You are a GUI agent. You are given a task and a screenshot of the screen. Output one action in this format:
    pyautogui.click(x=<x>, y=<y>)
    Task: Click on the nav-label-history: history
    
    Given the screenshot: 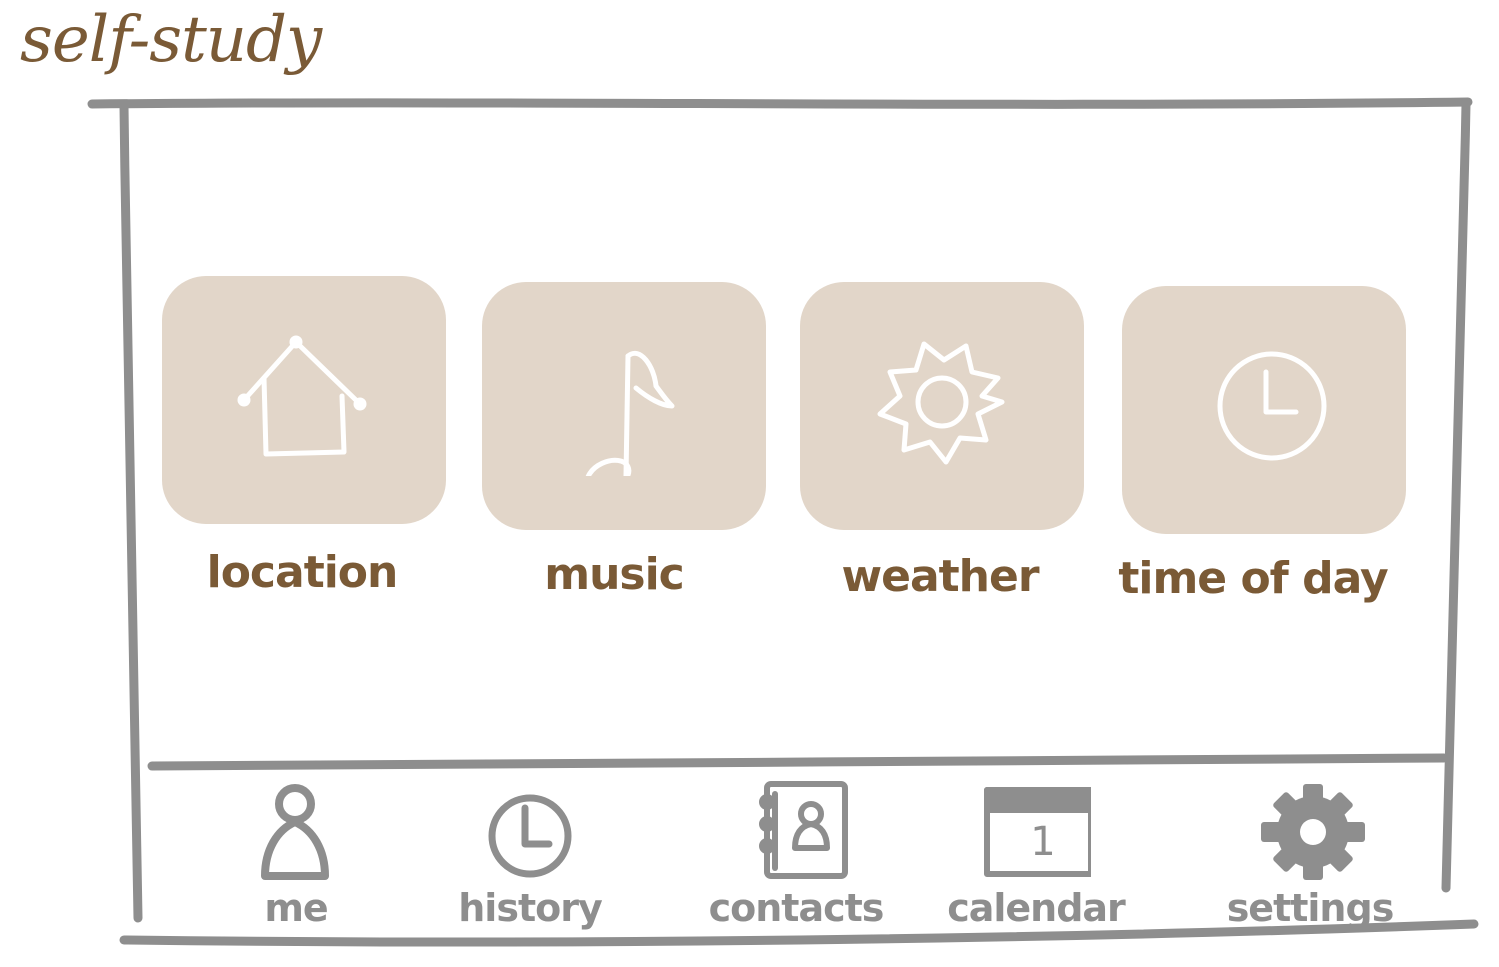 What is the action you would take?
    pyautogui.click(x=530, y=908)
    